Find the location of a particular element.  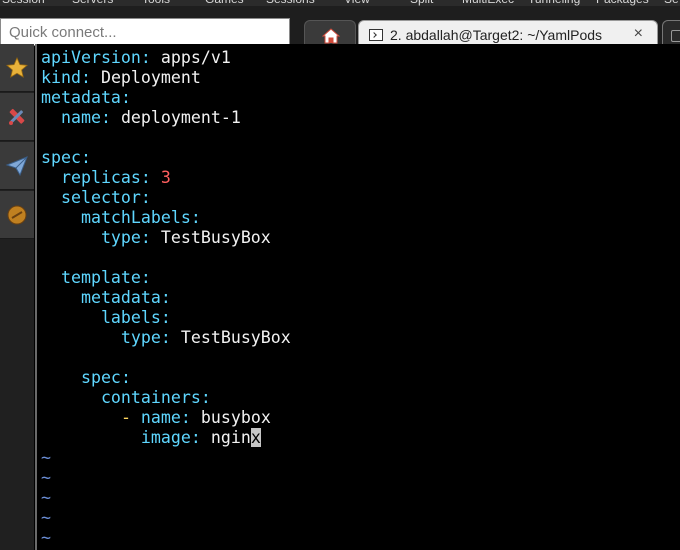

editor-line: selector: is located at coordinates (166, 198).